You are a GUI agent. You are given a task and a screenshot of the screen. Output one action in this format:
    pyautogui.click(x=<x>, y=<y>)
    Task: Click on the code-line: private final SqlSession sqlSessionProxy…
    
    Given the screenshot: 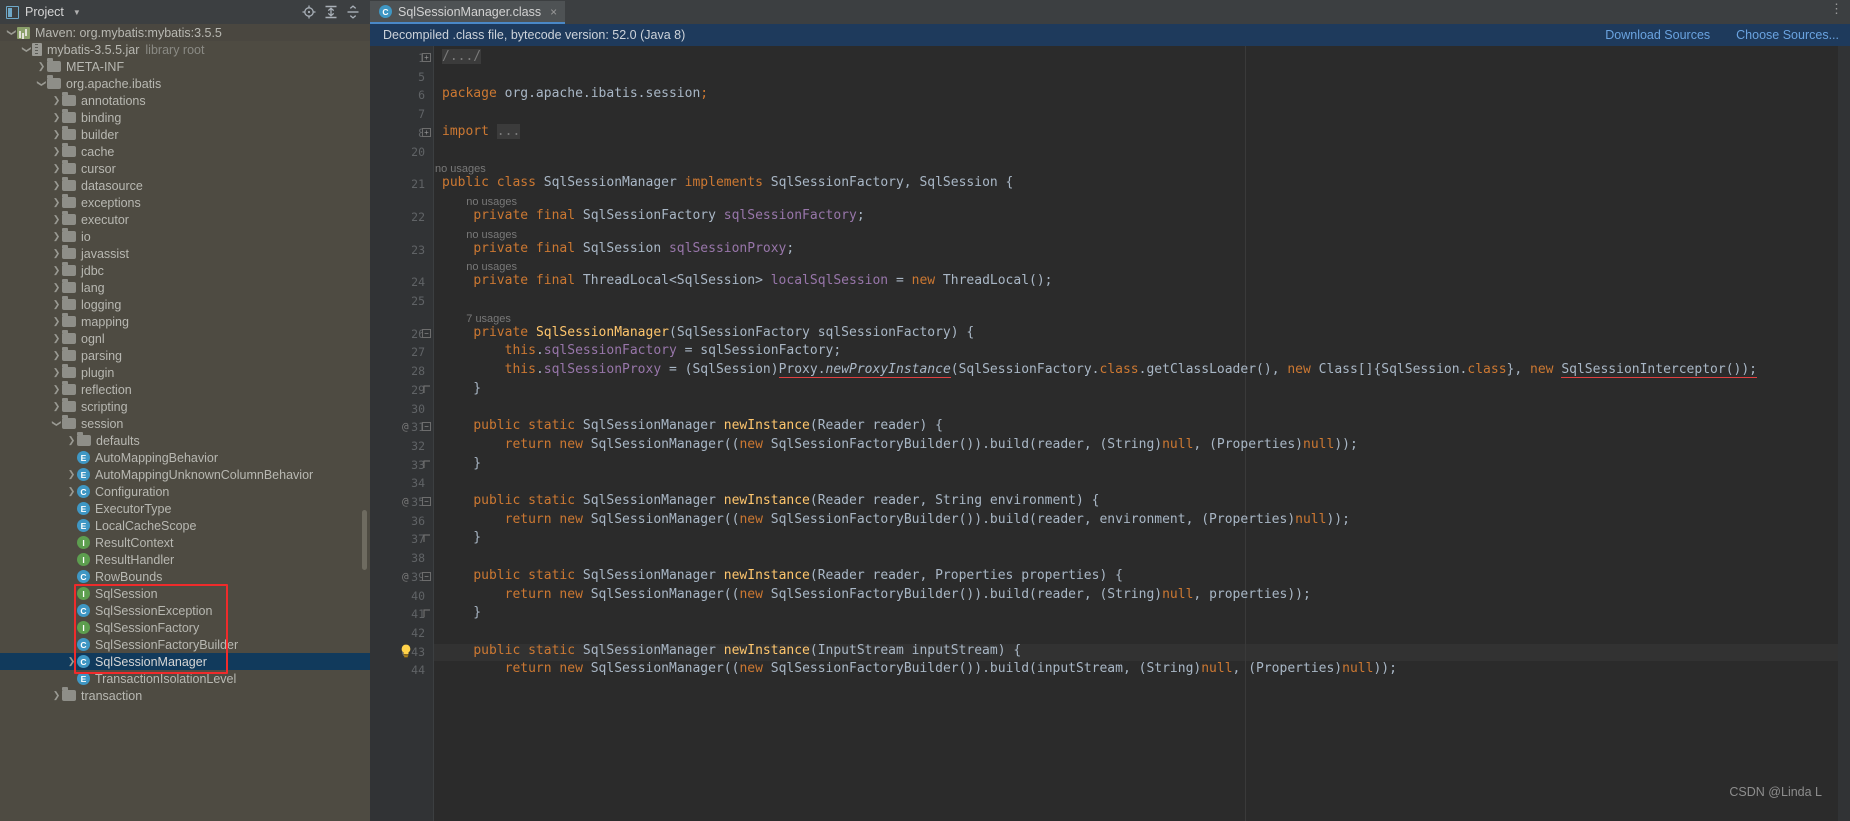 What is the action you would take?
    pyautogui.click(x=618, y=248)
    